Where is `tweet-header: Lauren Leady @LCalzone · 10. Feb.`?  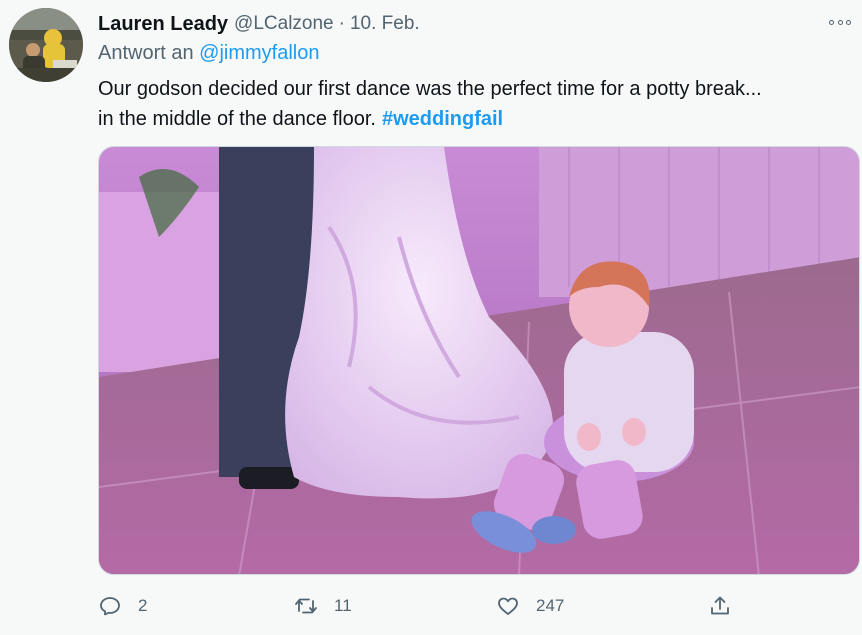
tweet-header: Lauren Leady @LCalzone · 10. Feb. is located at coordinates (259, 24).